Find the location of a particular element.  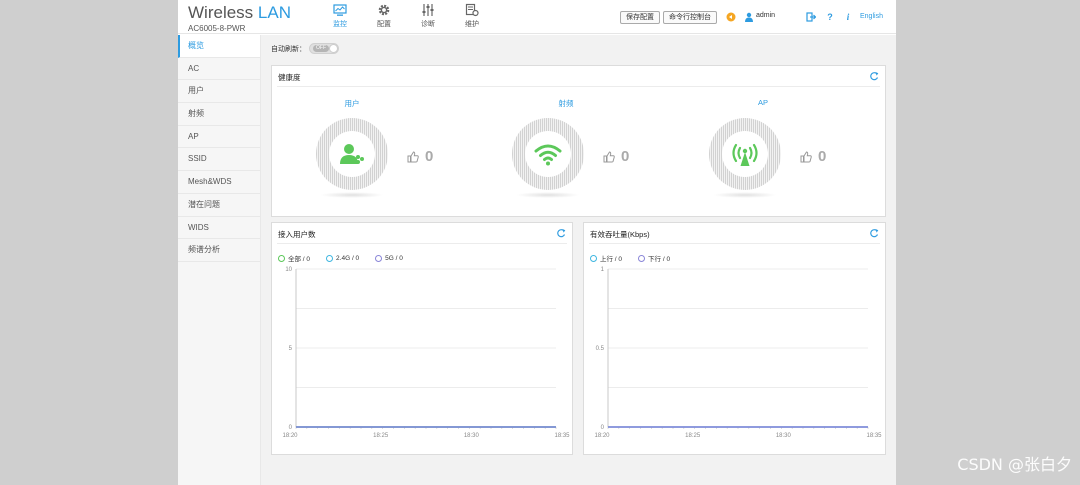

health-radio: 射频 0 is located at coordinates (568, 153).